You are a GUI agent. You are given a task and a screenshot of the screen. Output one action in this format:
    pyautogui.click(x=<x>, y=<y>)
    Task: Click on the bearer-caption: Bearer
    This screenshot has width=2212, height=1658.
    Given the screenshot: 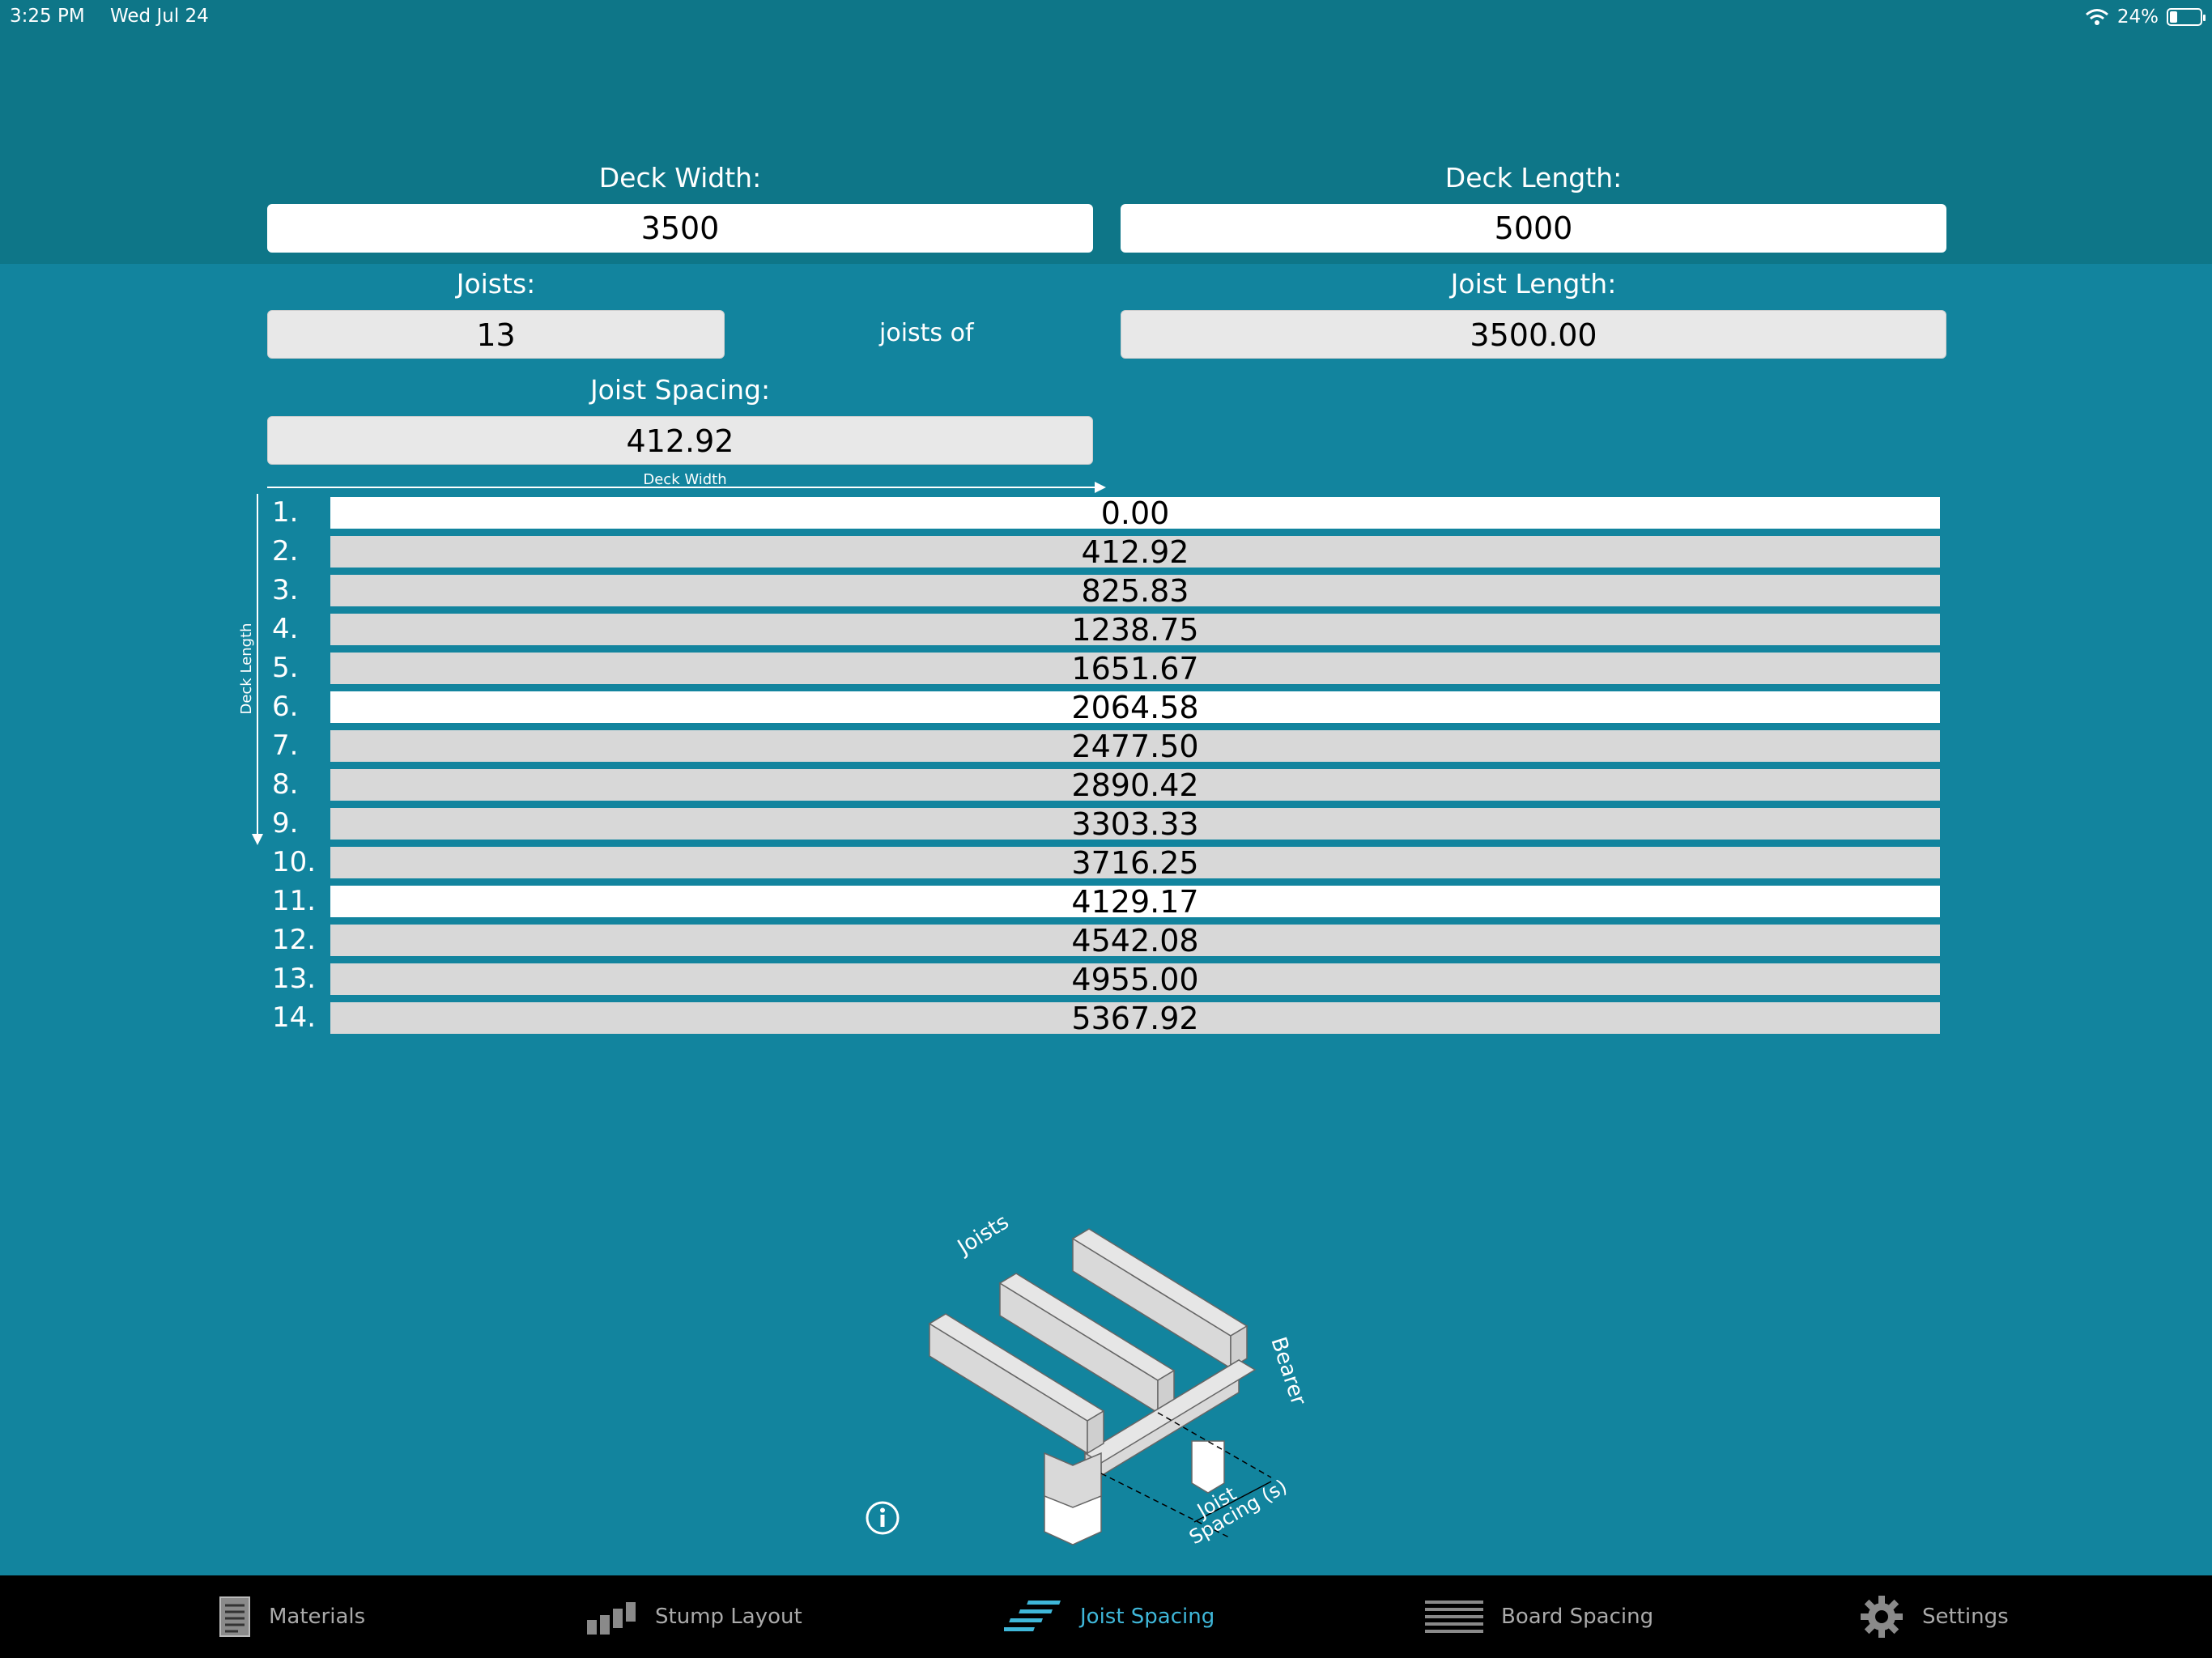 What is the action you would take?
    pyautogui.click(x=1288, y=1371)
    